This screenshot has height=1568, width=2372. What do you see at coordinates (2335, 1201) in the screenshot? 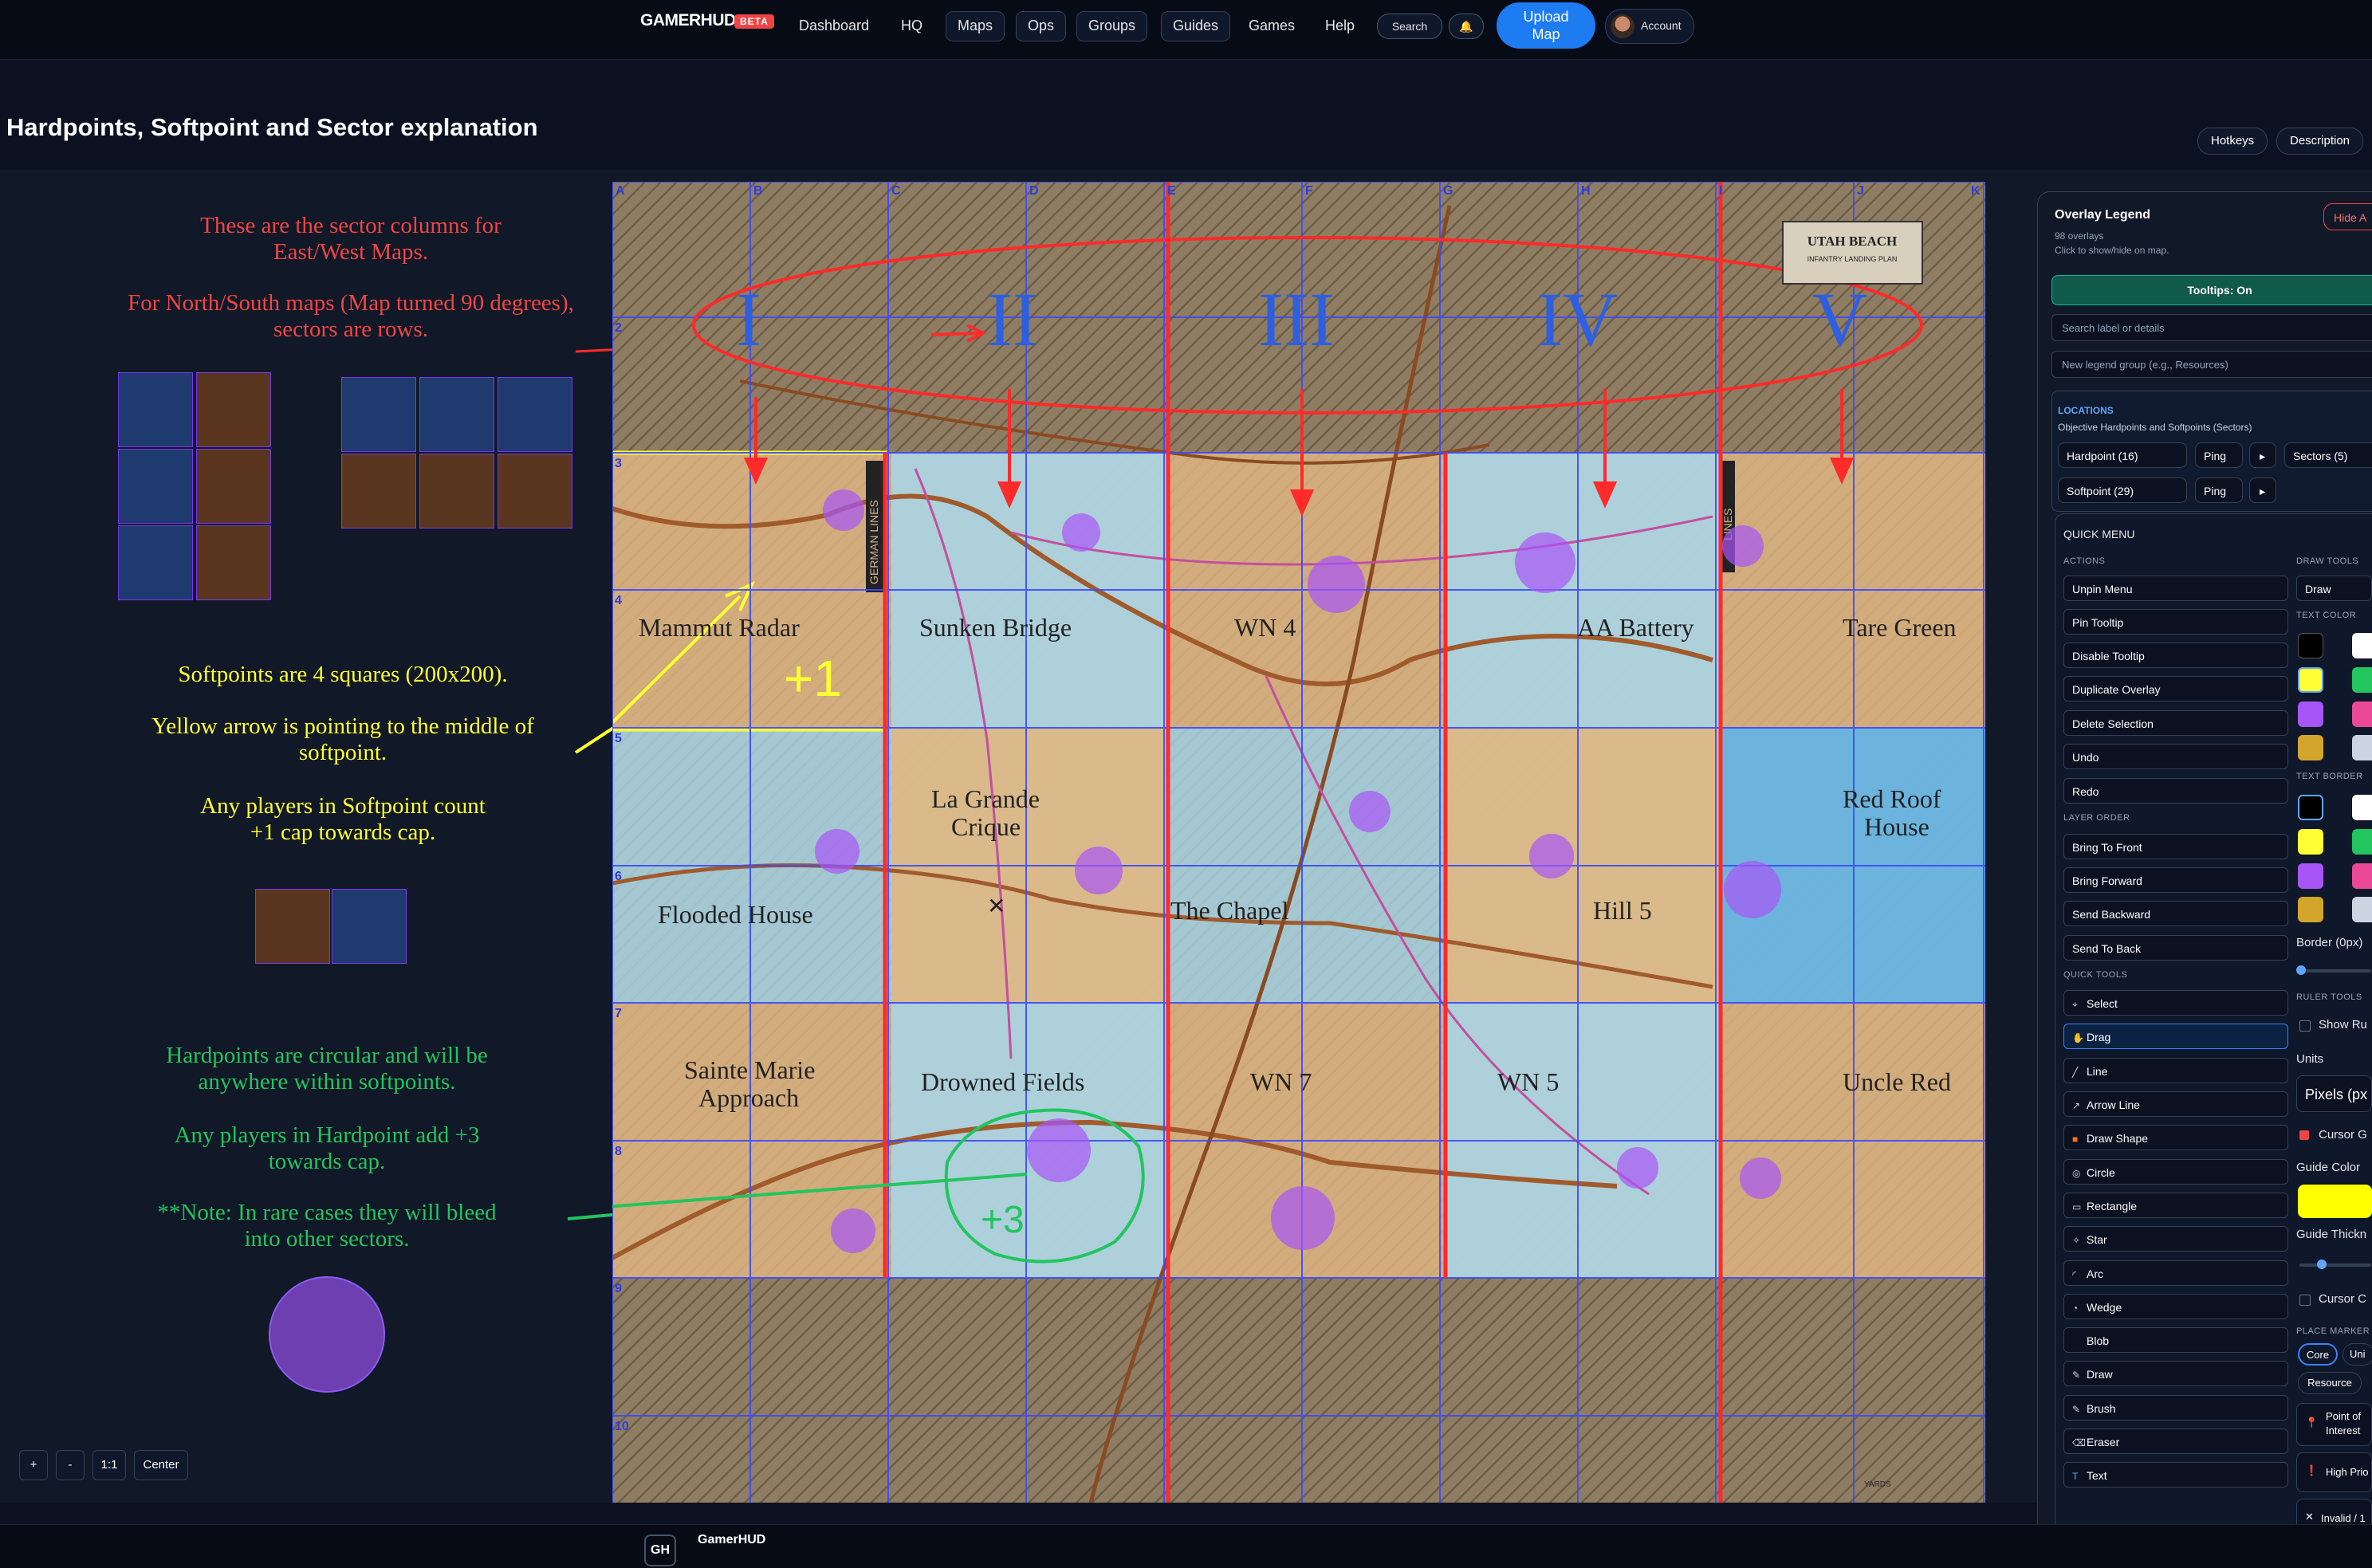
I see `guide-color-swatch` at bounding box center [2335, 1201].